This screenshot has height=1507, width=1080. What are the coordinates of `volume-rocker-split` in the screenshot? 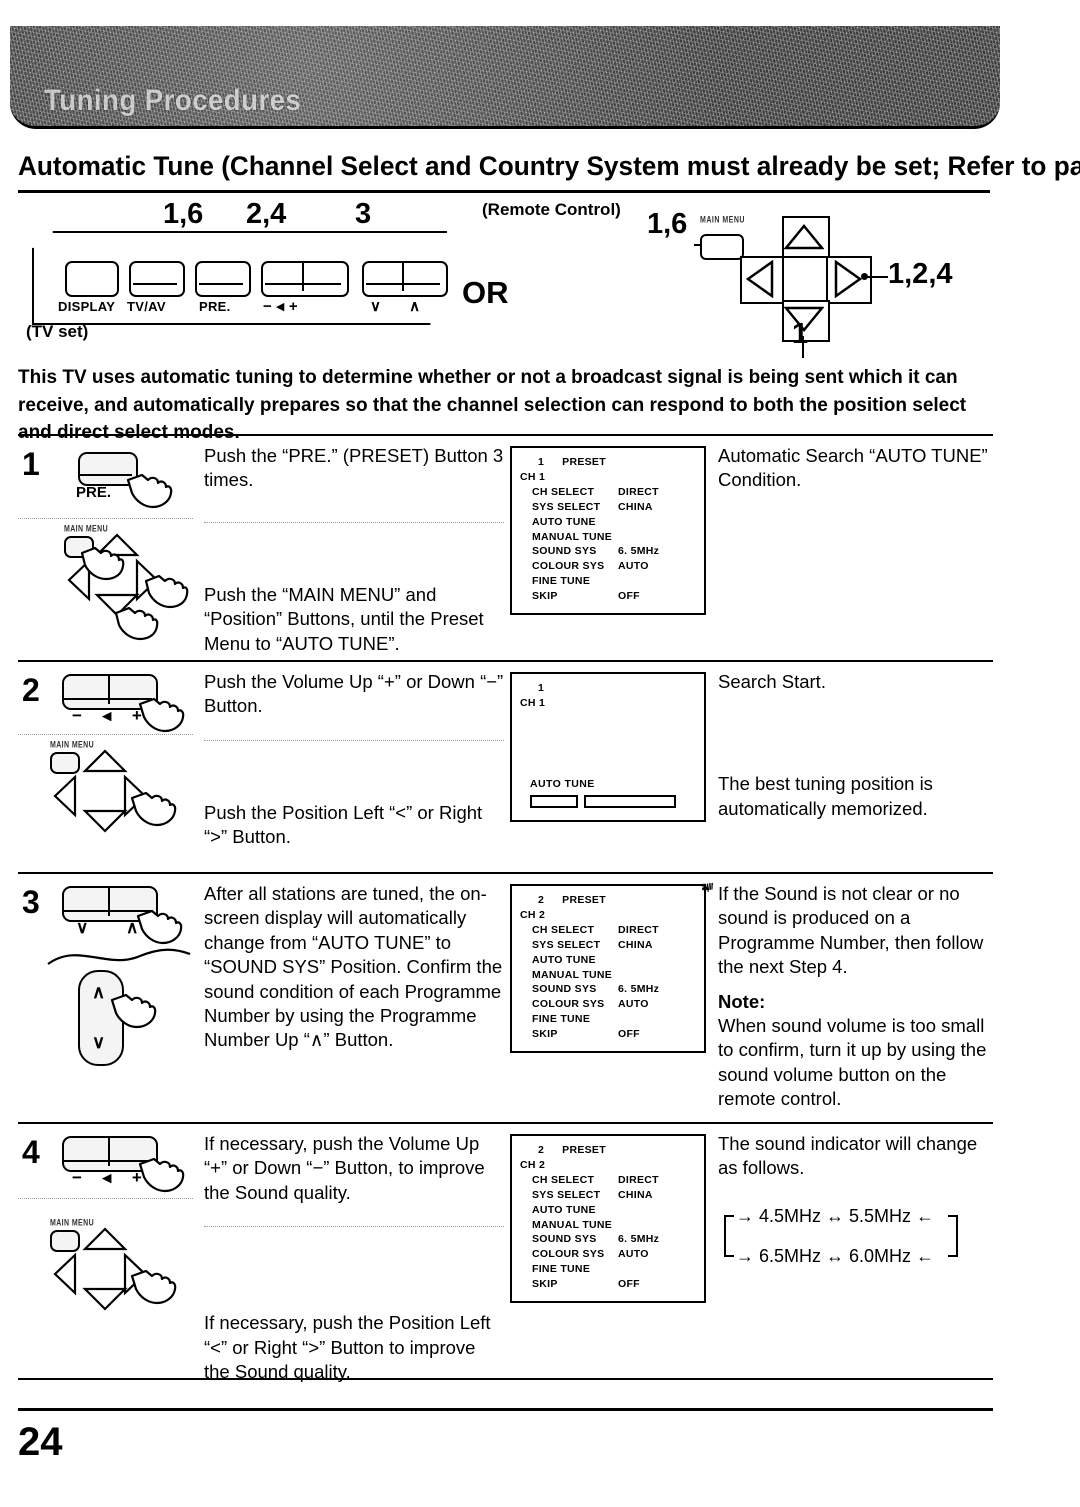 It's located at (303, 277).